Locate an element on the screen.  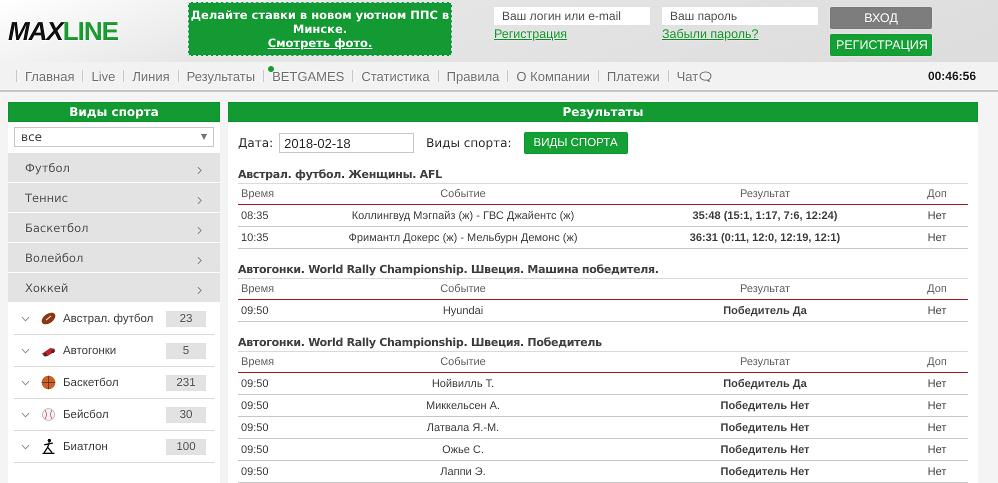
new-dot-icon is located at coordinates (271, 69).